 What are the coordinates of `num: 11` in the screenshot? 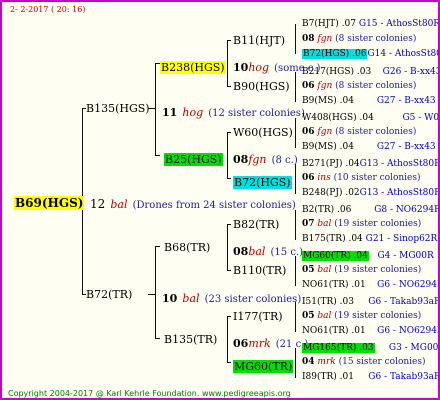 It's located at (170, 112).